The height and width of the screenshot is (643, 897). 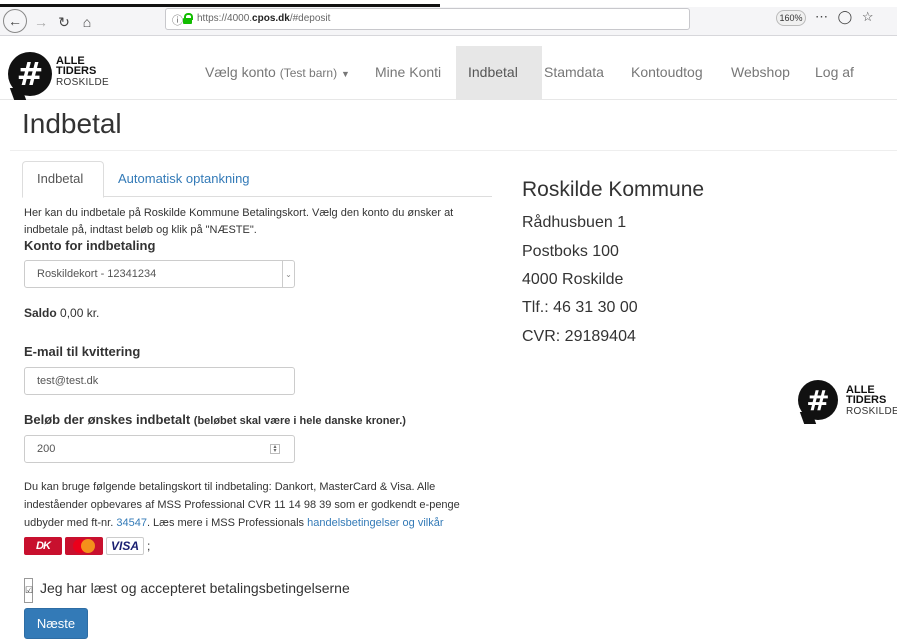 What do you see at coordinates (288, 274) in the screenshot?
I see `chevron-down-icon: ⌄` at bounding box center [288, 274].